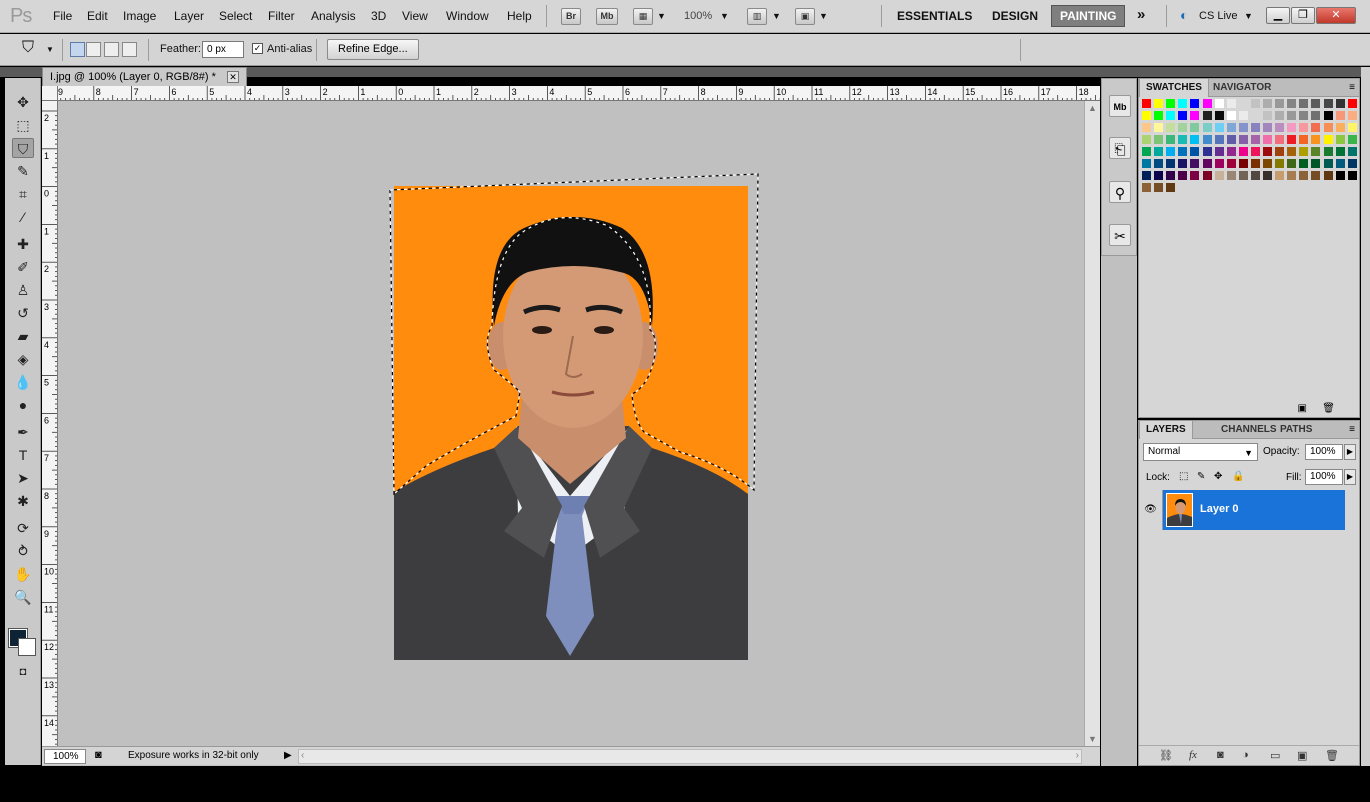 The image size is (1370, 802). I want to click on new-swatch-icon: ▣, so click(1302, 408).